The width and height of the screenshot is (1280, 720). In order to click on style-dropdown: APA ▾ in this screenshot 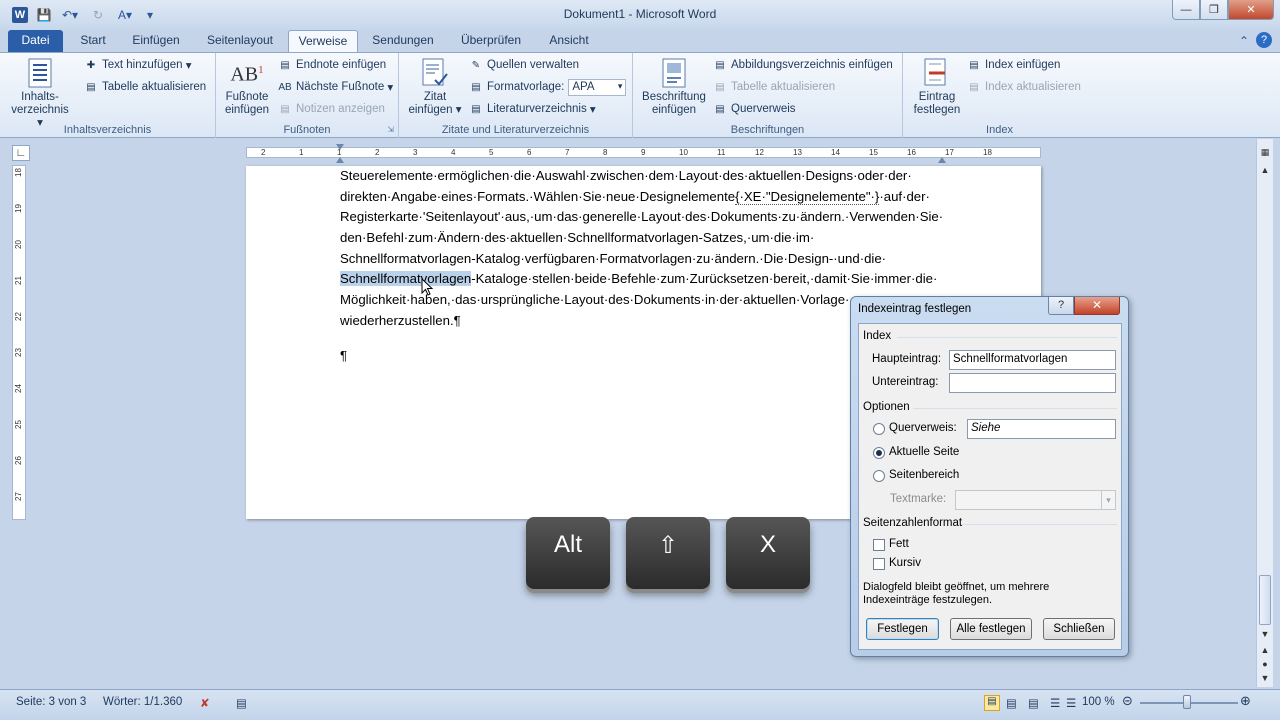, I will do `click(597, 87)`.